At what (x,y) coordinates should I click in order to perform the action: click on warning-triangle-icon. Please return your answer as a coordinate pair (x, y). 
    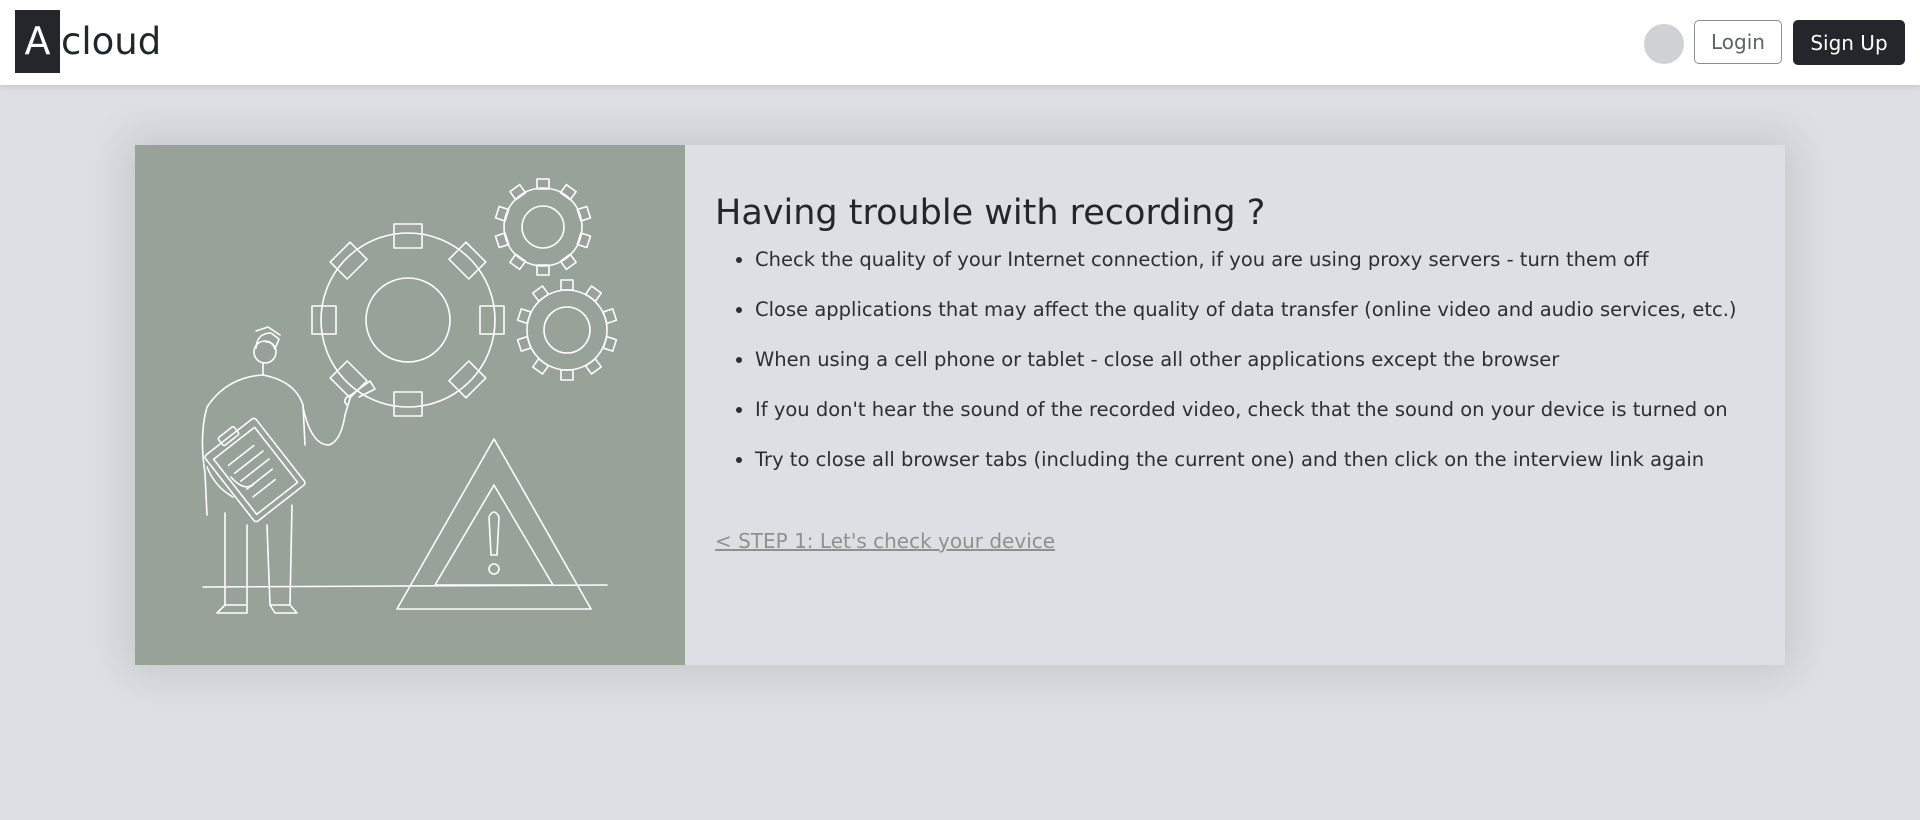
    Looking at the image, I should click on (494, 524).